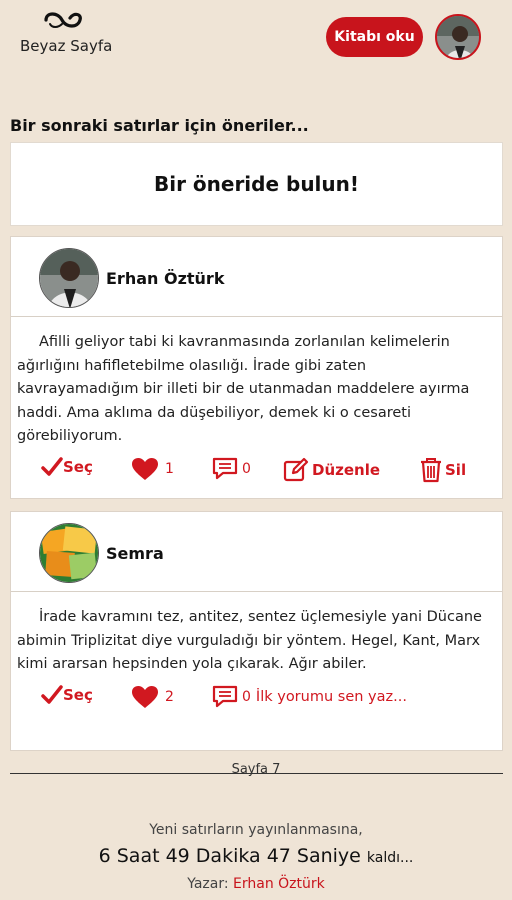  Describe the element at coordinates (256, 830) in the screenshot. I see `countdown-intro: Yeni satırların yayınlanmasına,` at that location.